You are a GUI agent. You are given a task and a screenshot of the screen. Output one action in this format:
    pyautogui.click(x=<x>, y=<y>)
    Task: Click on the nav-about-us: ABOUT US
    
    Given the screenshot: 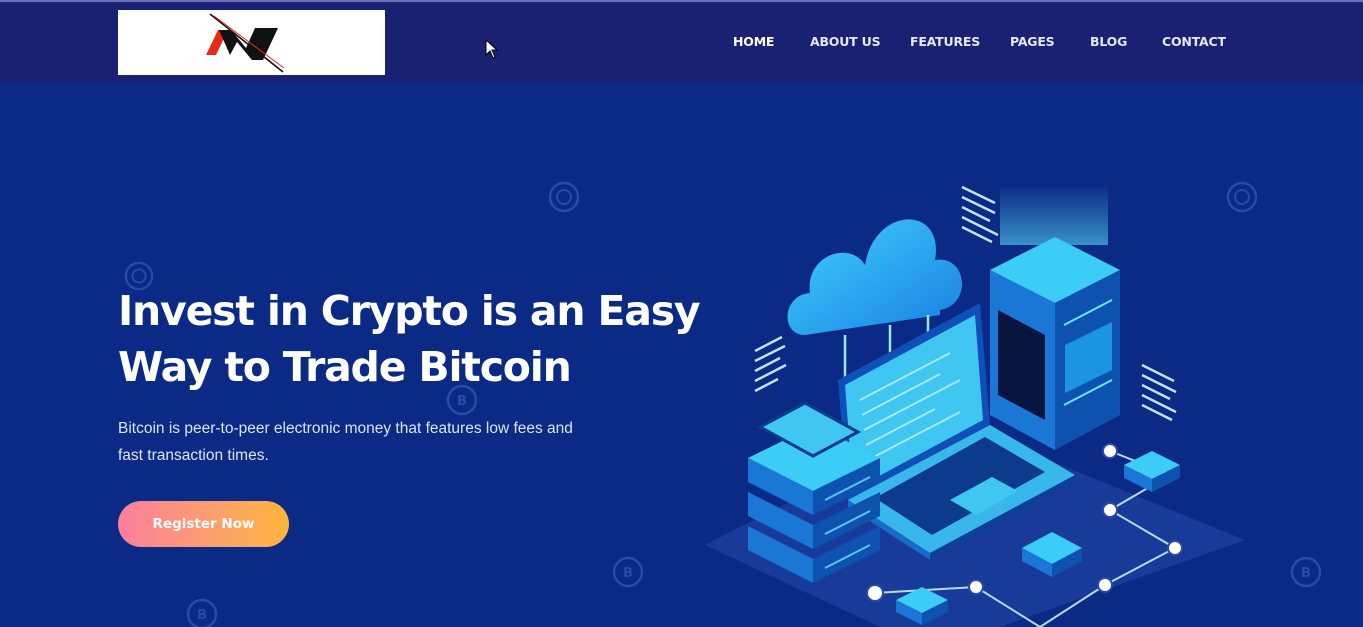 What is the action you would take?
    pyautogui.click(x=845, y=41)
    